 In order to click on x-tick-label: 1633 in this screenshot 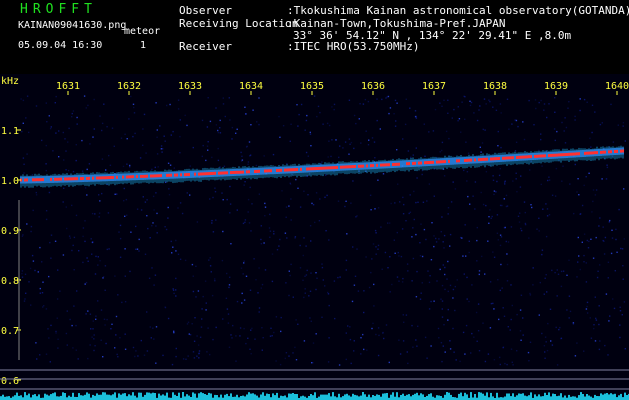, I will do `click(190, 86)`.